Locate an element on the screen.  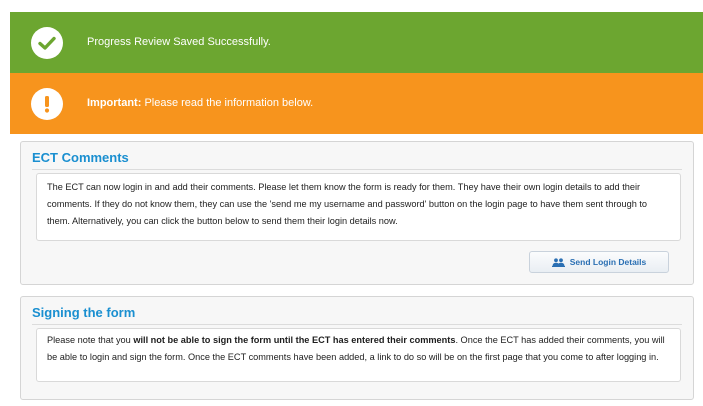
success-message: Progress Review Saved Successfully. is located at coordinates (179, 41).